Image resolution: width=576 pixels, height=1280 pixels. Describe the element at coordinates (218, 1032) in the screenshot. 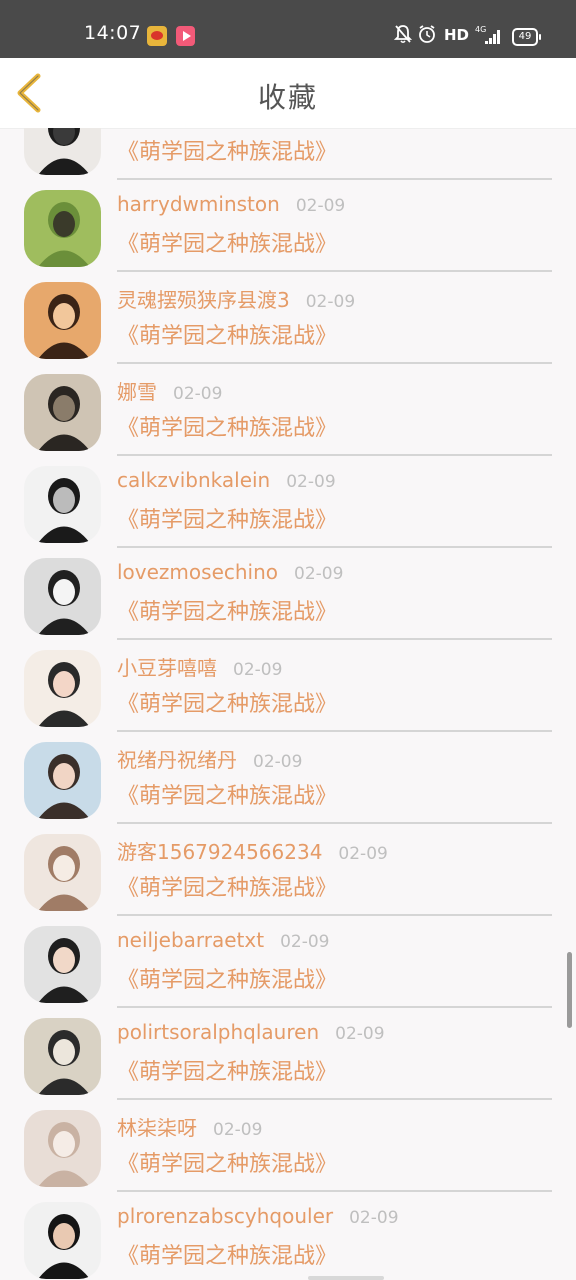

I see `user-name: polirtsoralphqlauren` at that location.